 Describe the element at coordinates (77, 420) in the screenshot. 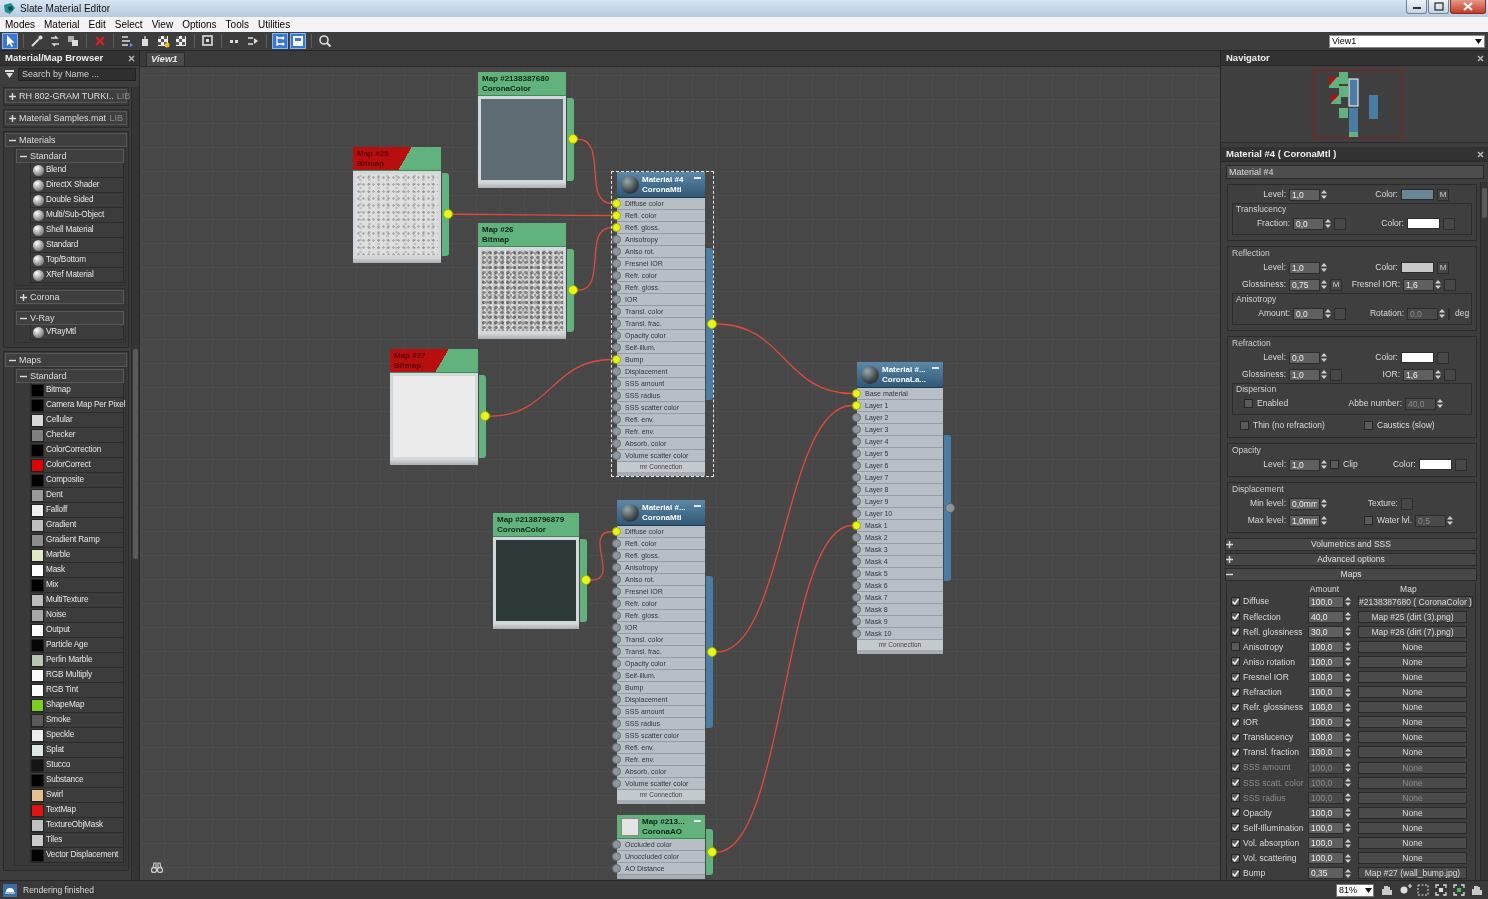

I see `browser-item: Cellular` at that location.